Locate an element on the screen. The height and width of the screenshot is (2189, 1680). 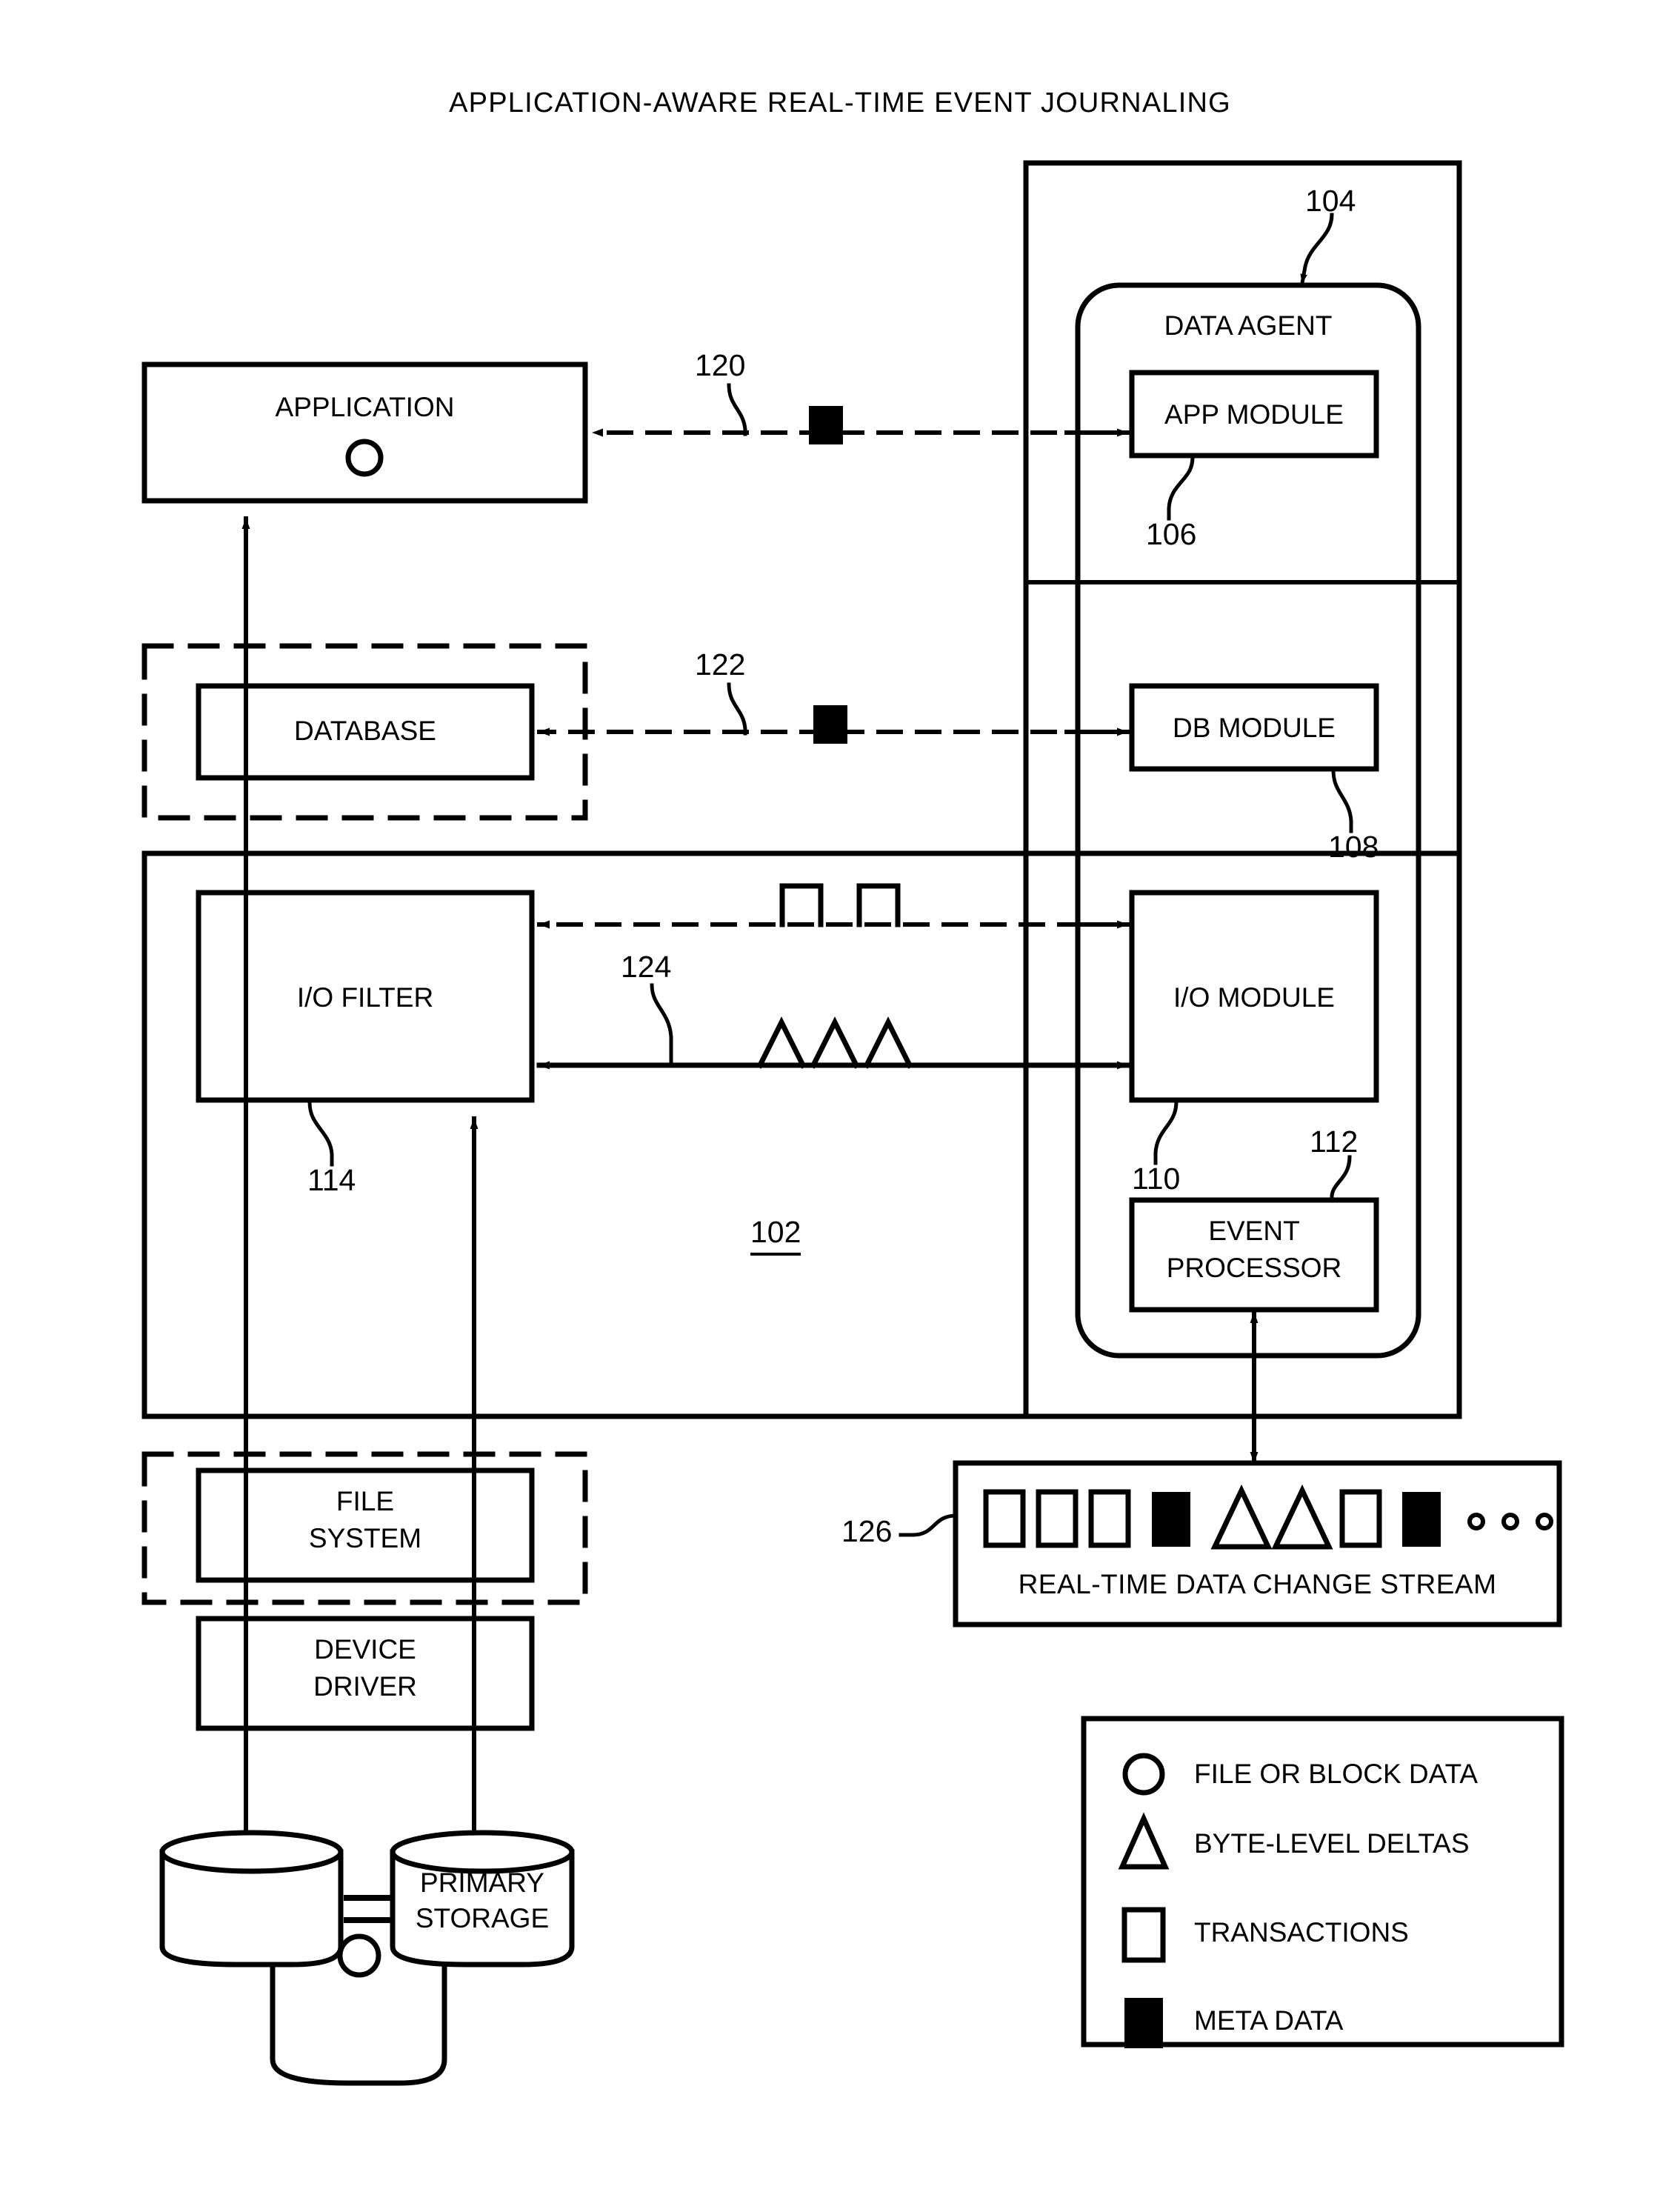
leader-114-curve is located at coordinates (320, 1134).